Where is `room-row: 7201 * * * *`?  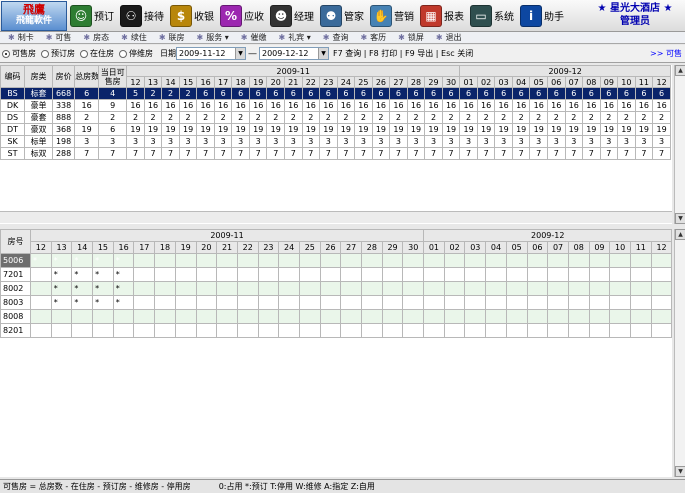
room-row: 7201 * * * * is located at coordinates (336, 274).